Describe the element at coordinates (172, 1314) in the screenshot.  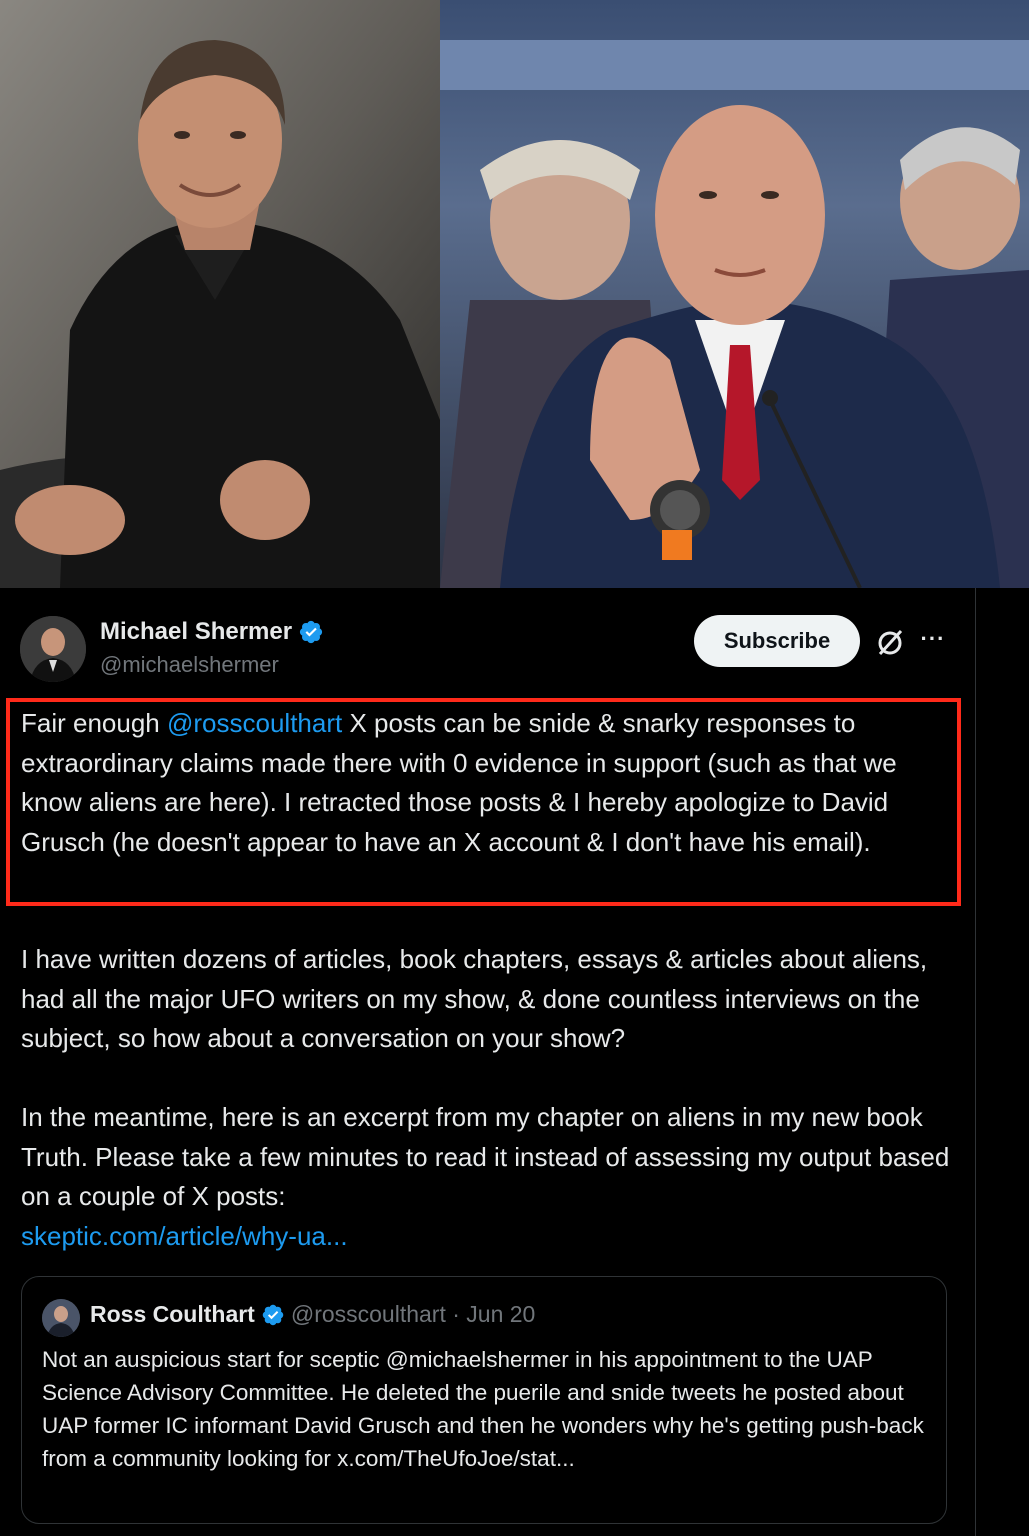
I see `quoted-author-name: Ross Coulthart` at that location.